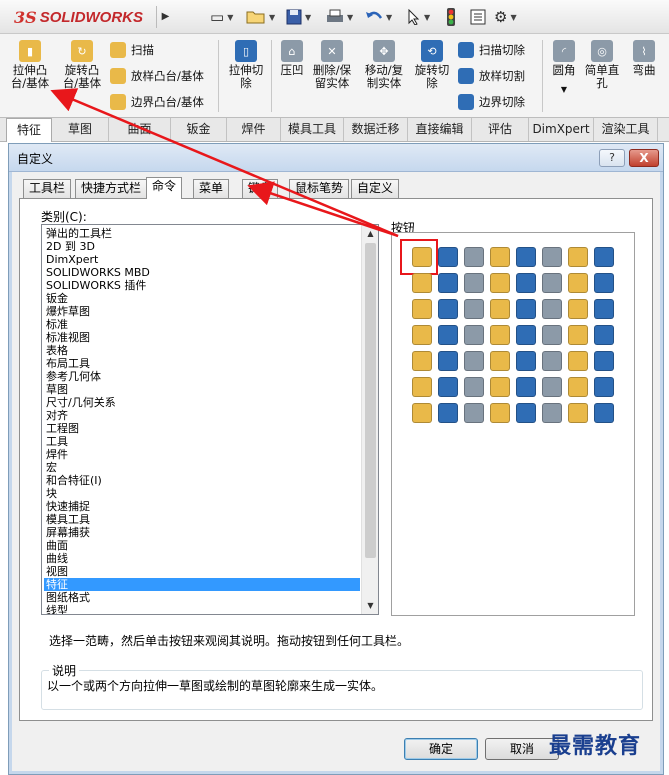  What do you see at coordinates (332, 64) in the screenshot?
I see `delete-keep-body-button: ✕ 删除/保留实体` at bounding box center [332, 64].